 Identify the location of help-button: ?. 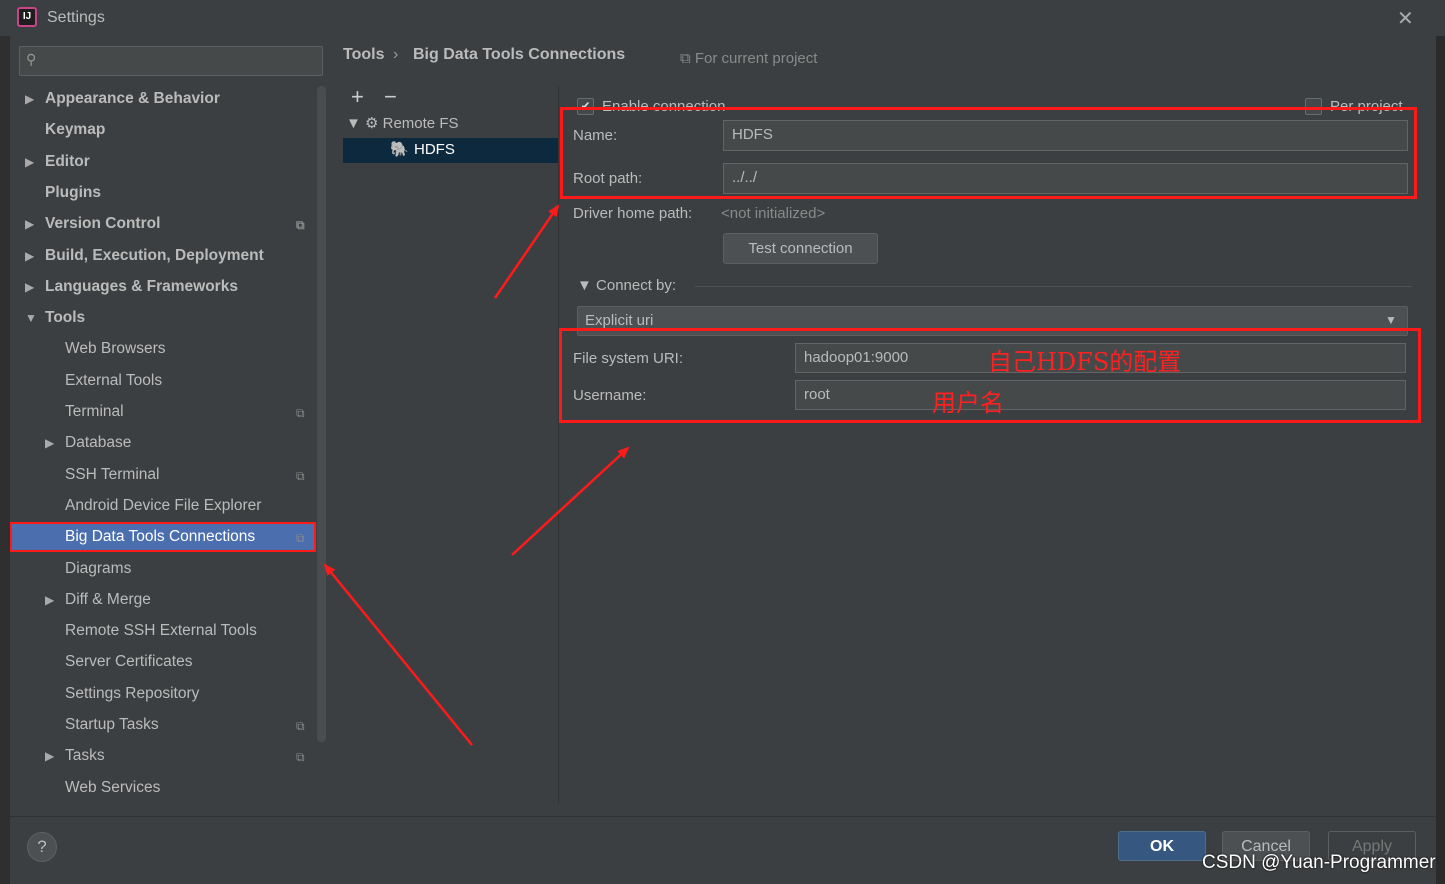
(42, 847).